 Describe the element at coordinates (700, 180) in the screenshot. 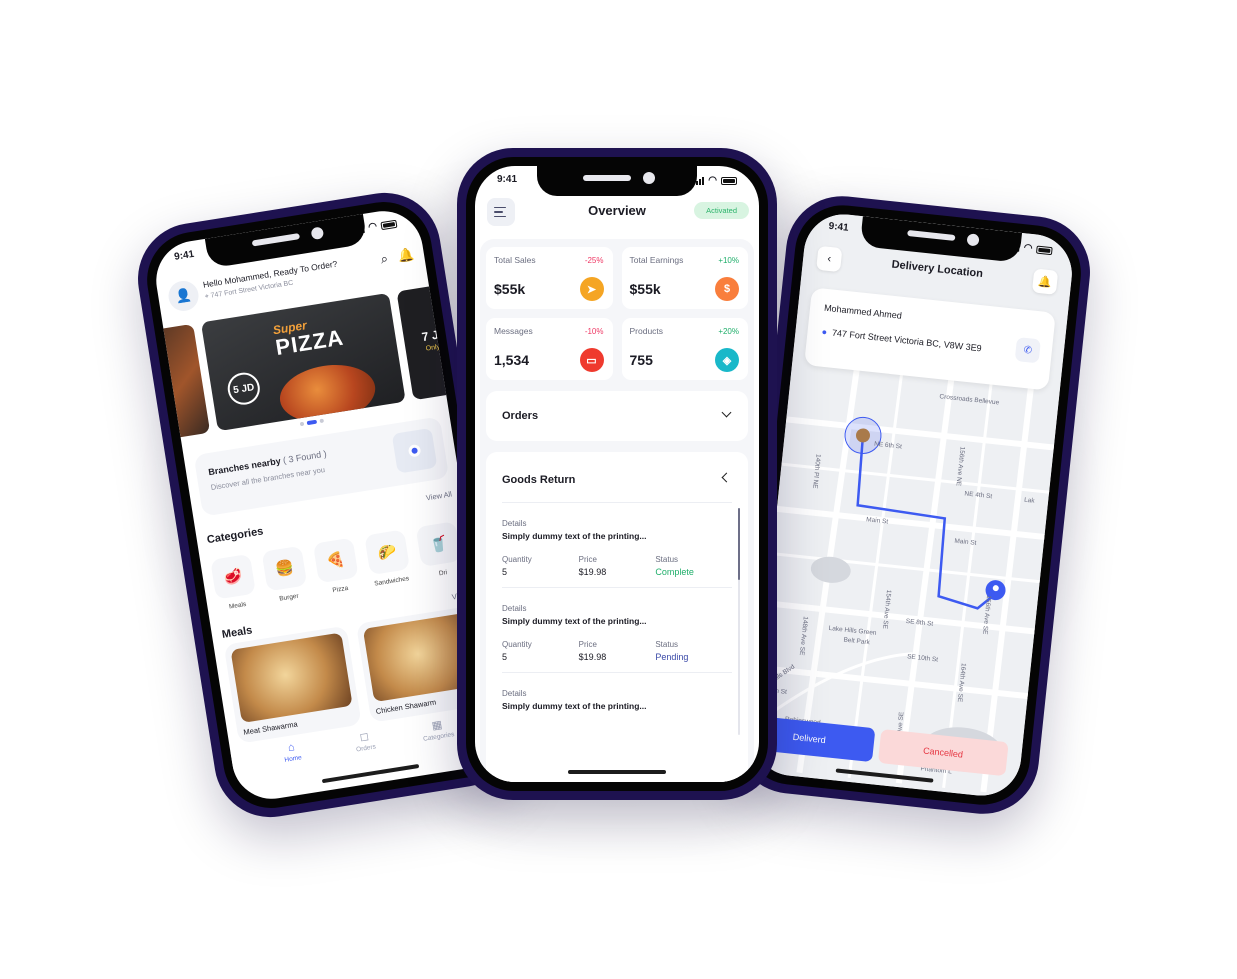

I see `signal-icon` at that location.